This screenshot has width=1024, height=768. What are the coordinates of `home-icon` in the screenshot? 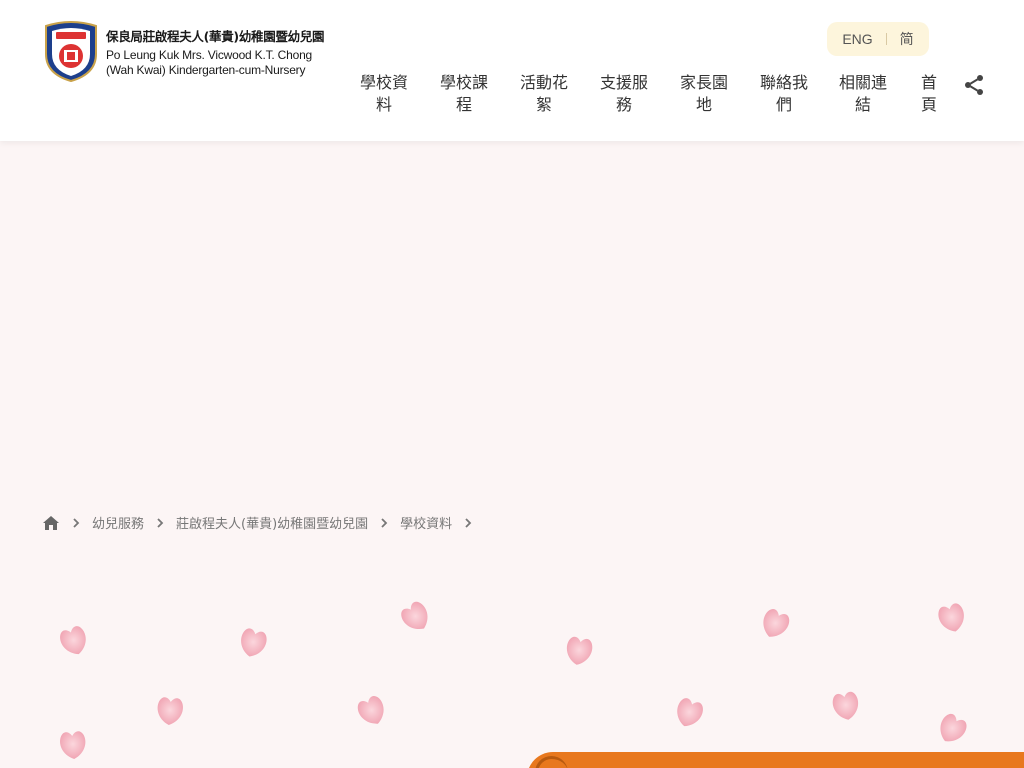 It's located at (51, 523).